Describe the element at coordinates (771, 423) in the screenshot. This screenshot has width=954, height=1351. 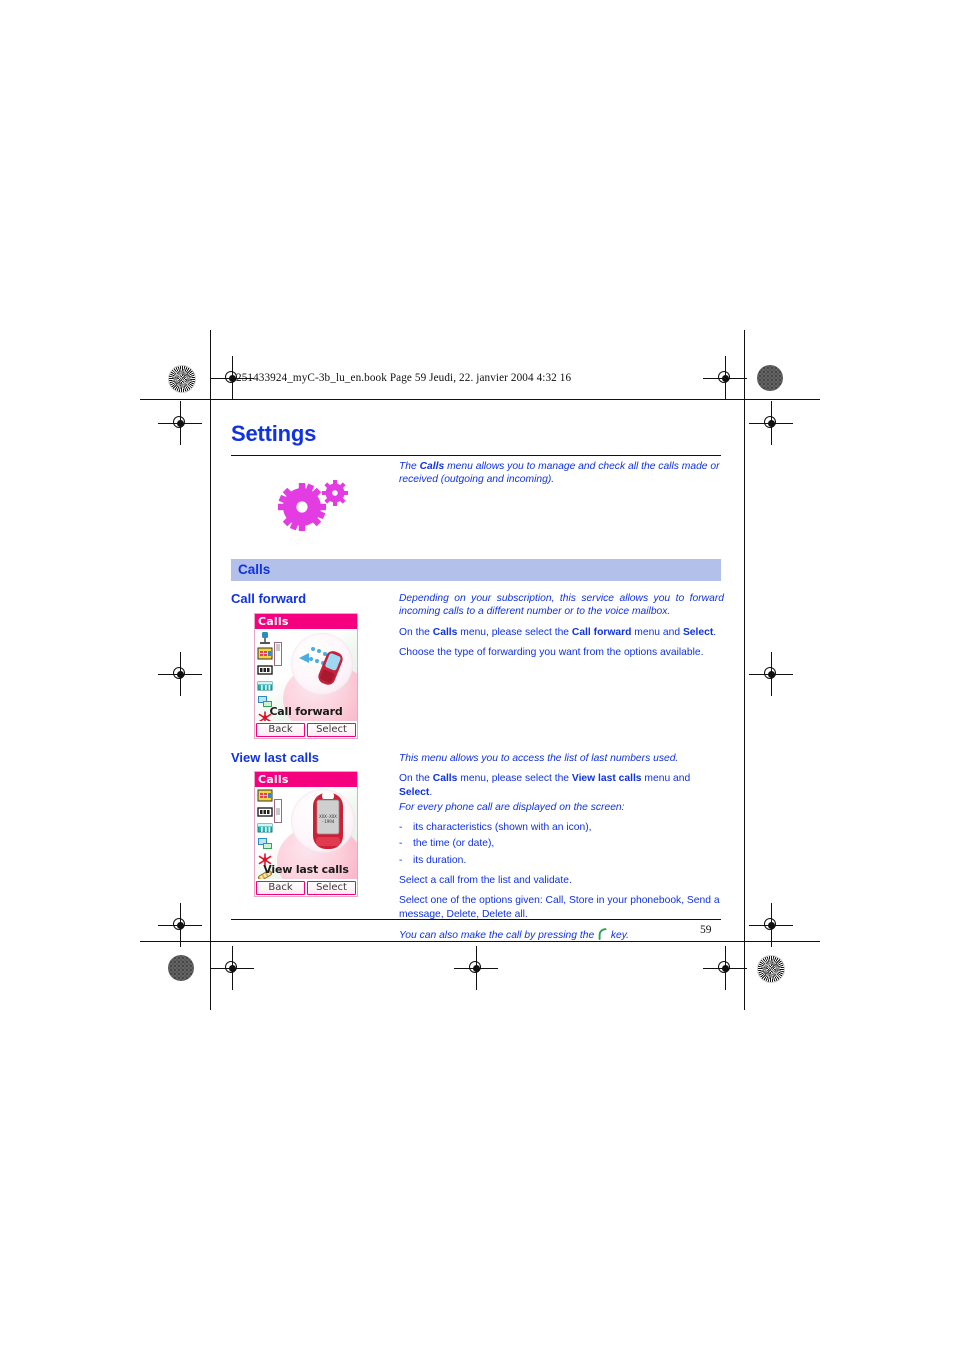
I see `registration-mark-upper-right` at that location.